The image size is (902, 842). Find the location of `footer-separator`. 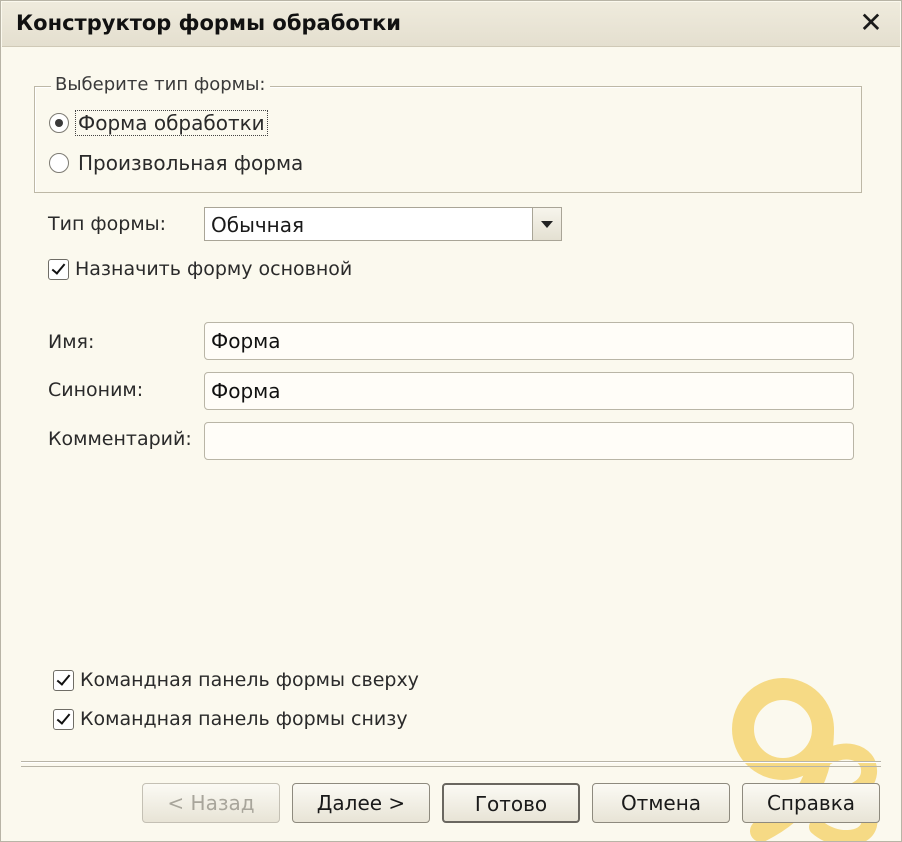

footer-separator is located at coordinates (451, 762).